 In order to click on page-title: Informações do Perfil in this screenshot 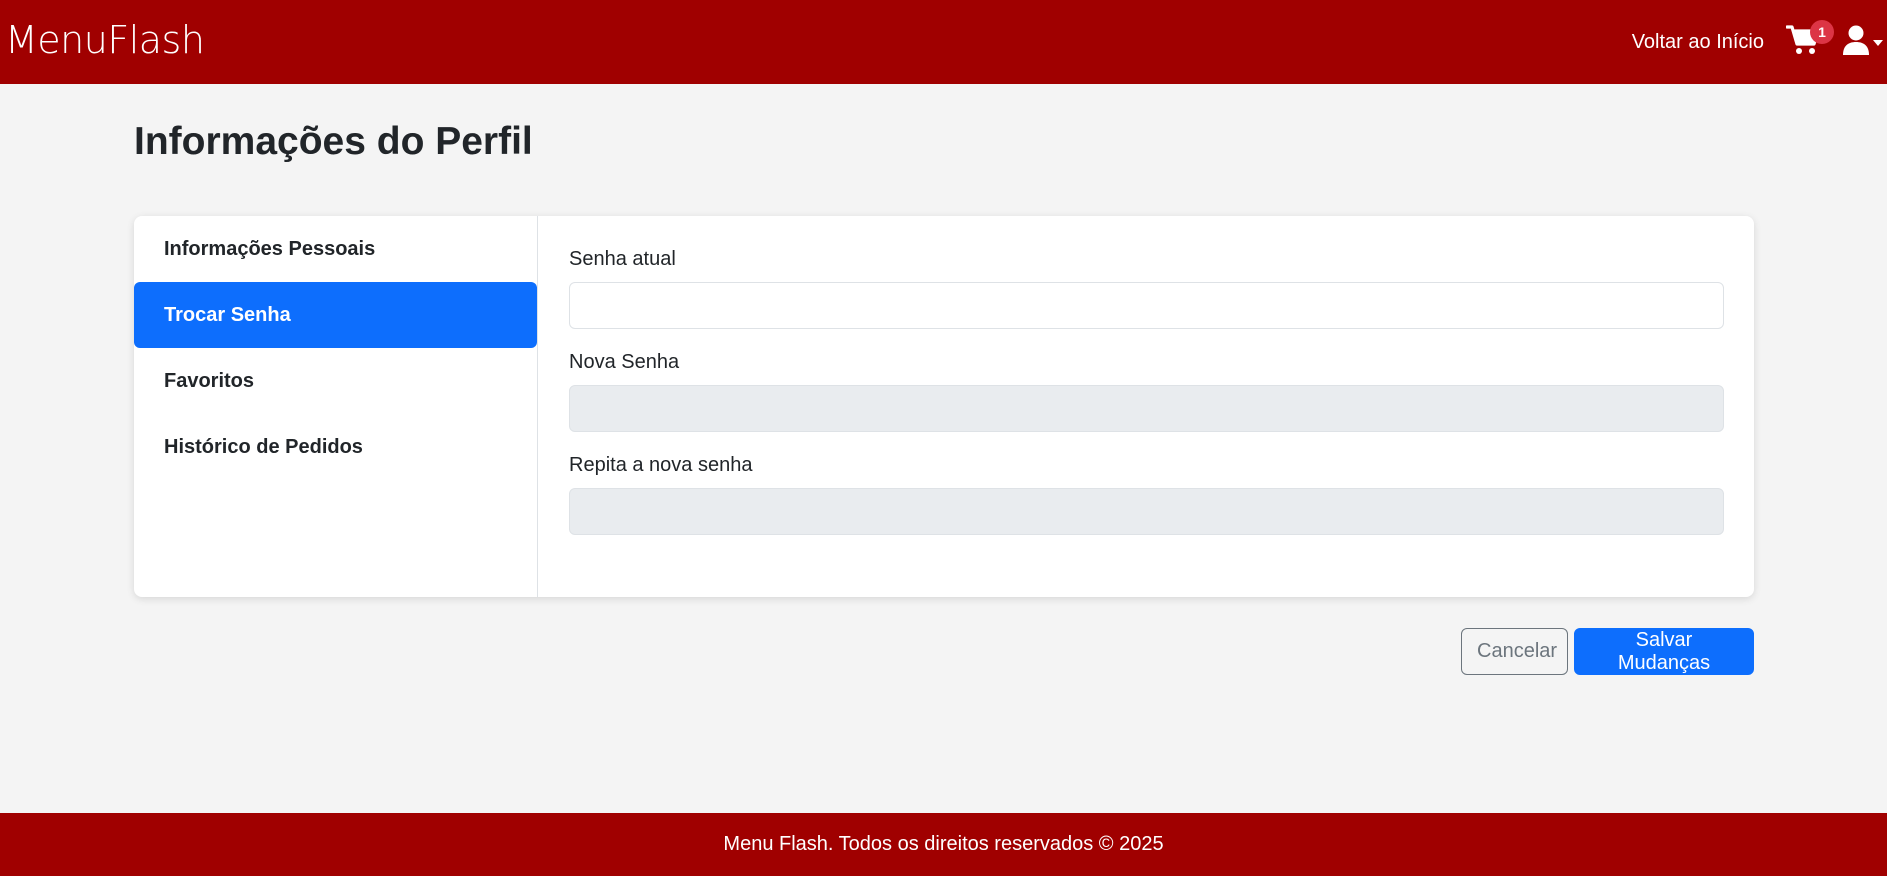, I will do `click(333, 141)`.